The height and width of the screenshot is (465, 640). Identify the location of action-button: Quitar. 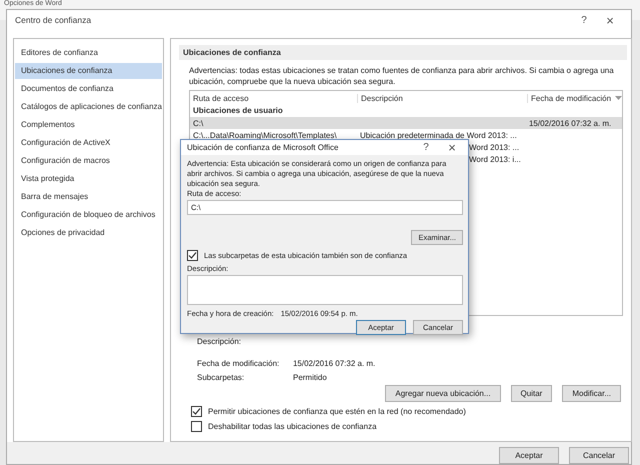
(531, 393).